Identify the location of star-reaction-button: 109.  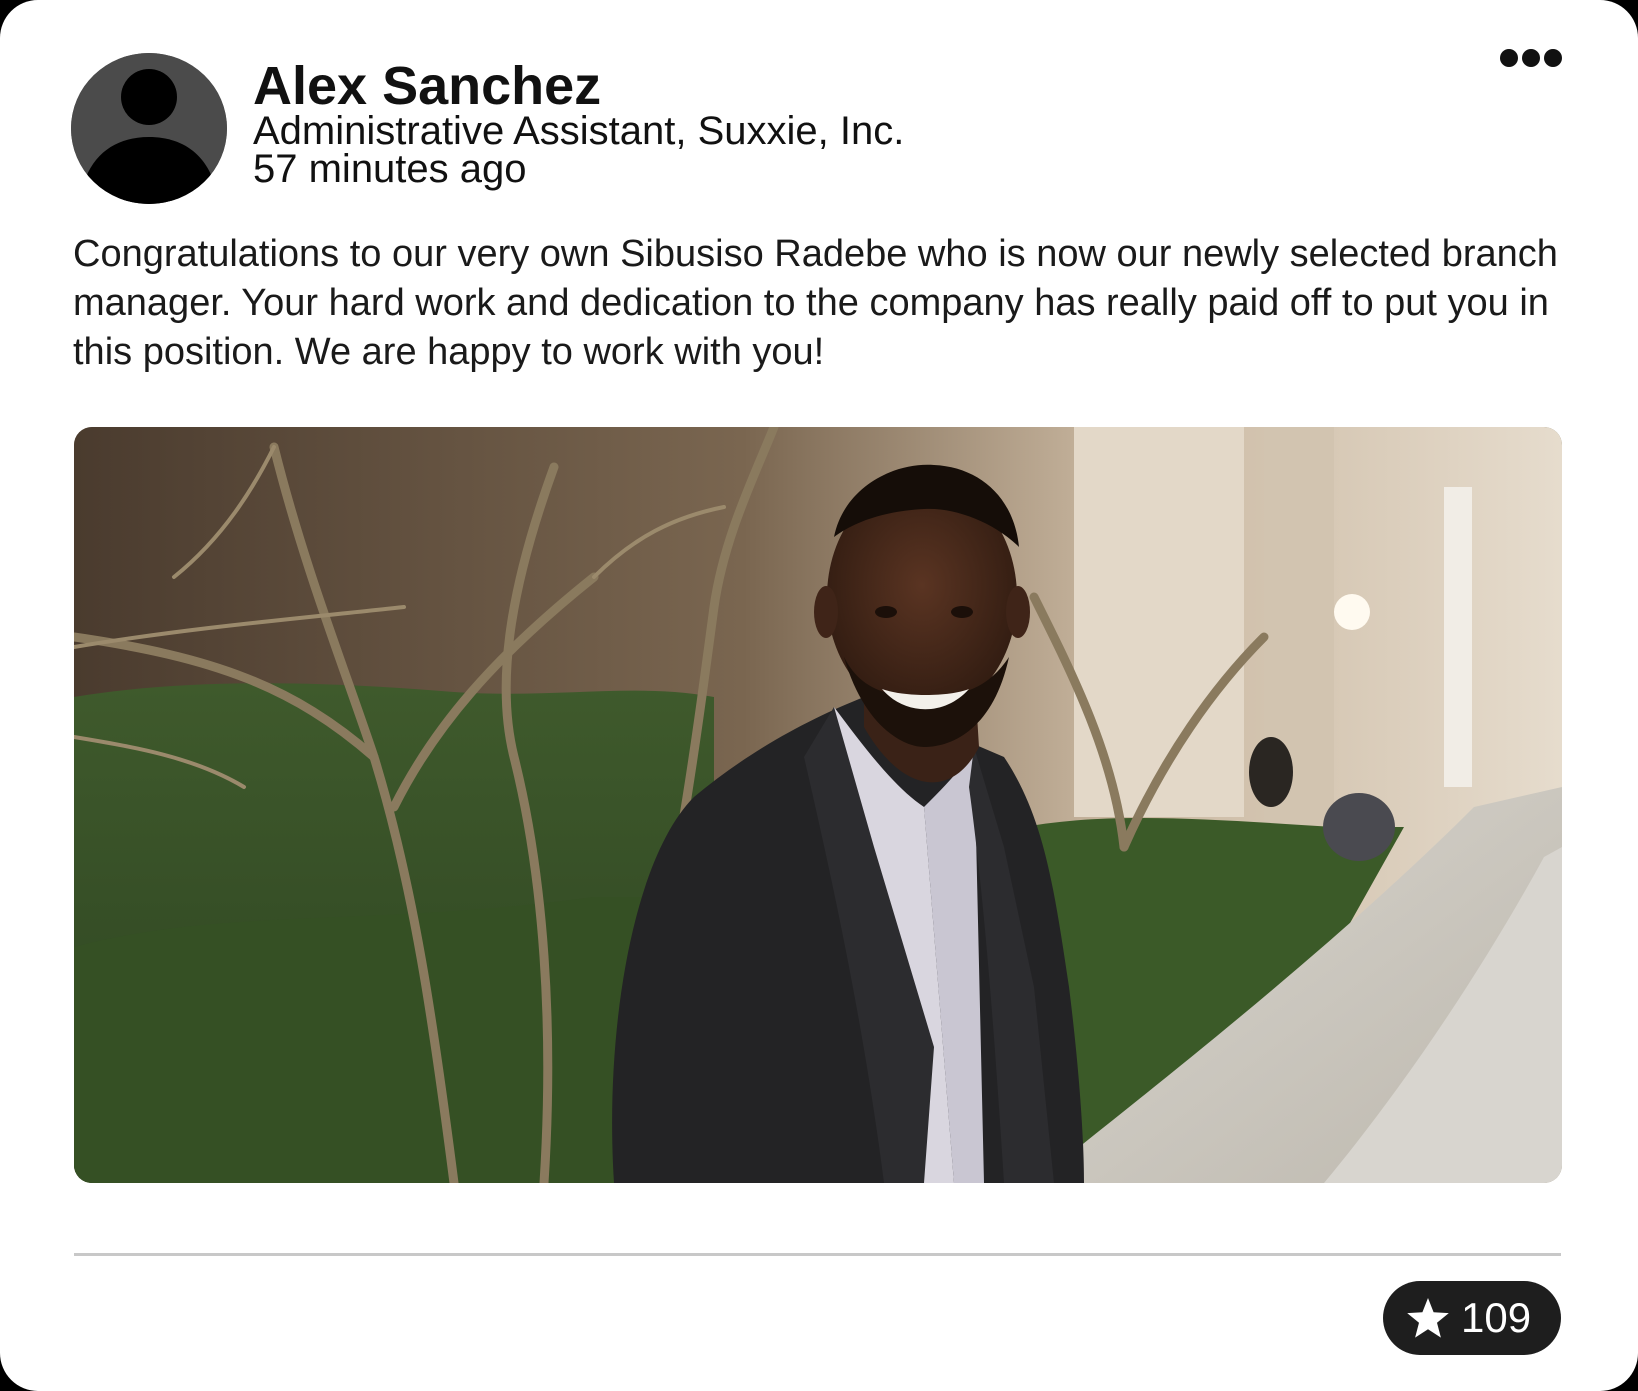
(1472, 1318).